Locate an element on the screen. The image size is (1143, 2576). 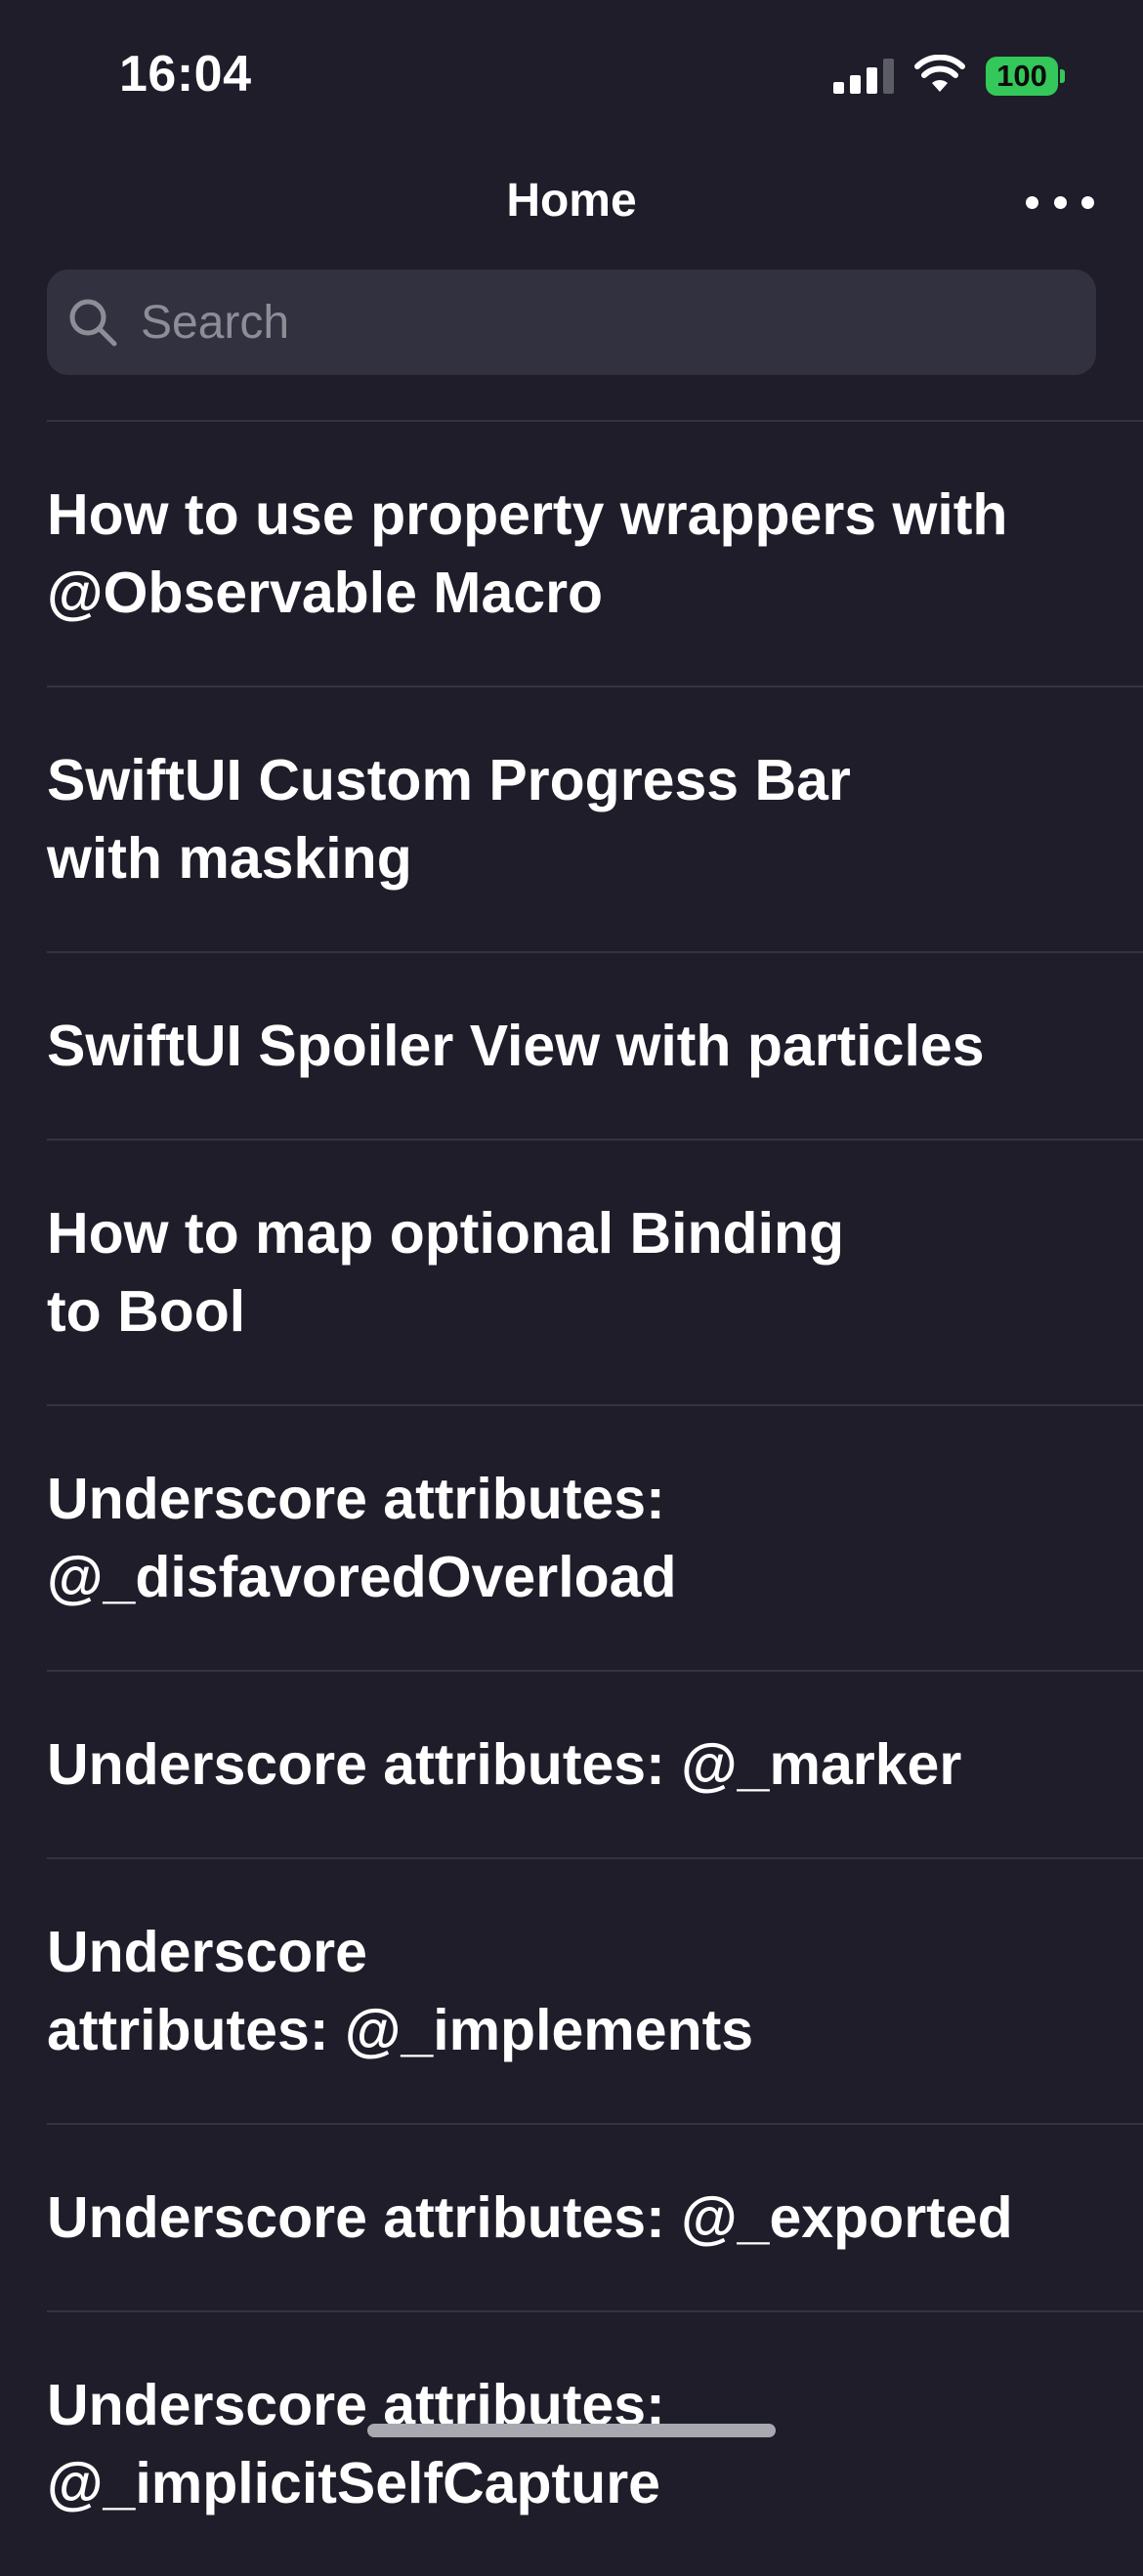
list-item-title: Underscore attributes: @_exported is located at coordinates (530, 2217).